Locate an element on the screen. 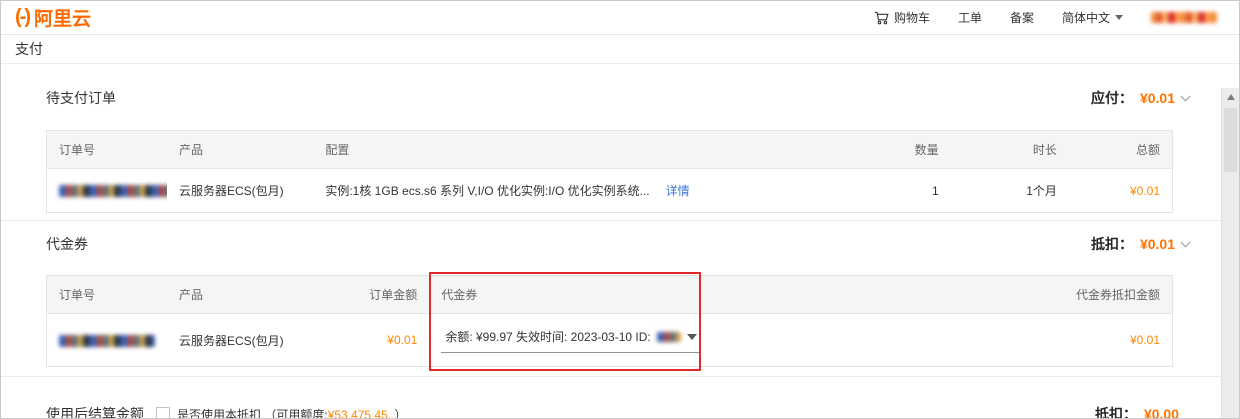 This screenshot has height=419, width=1240. payable-amount-group: 应付： ¥0.01 is located at coordinates (1140, 98).